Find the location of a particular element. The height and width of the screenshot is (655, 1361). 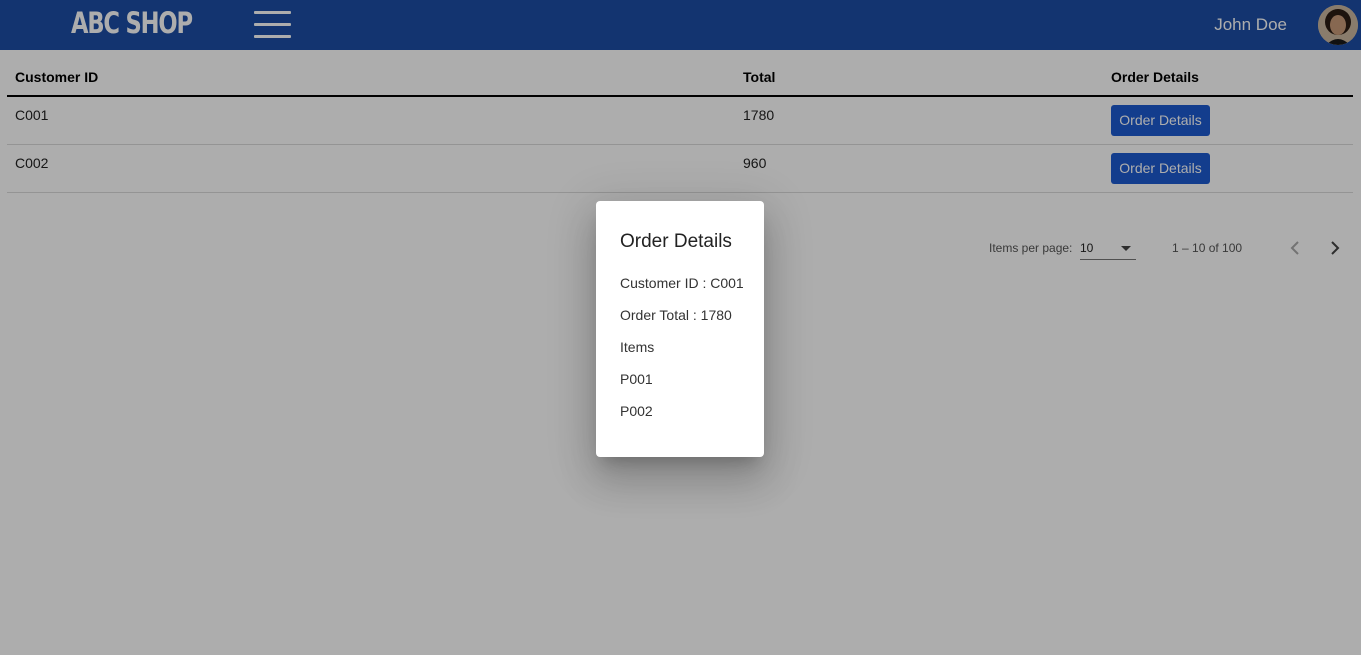

dialog-item: P002 is located at coordinates (636, 411).